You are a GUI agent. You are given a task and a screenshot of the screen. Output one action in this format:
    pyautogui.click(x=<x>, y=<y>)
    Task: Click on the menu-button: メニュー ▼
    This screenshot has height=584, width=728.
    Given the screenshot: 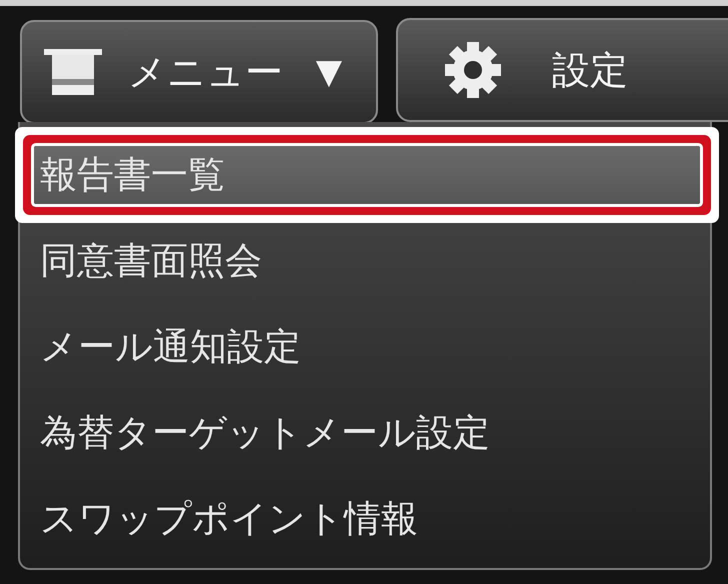 What is the action you would take?
    pyautogui.click(x=199, y=72)
    